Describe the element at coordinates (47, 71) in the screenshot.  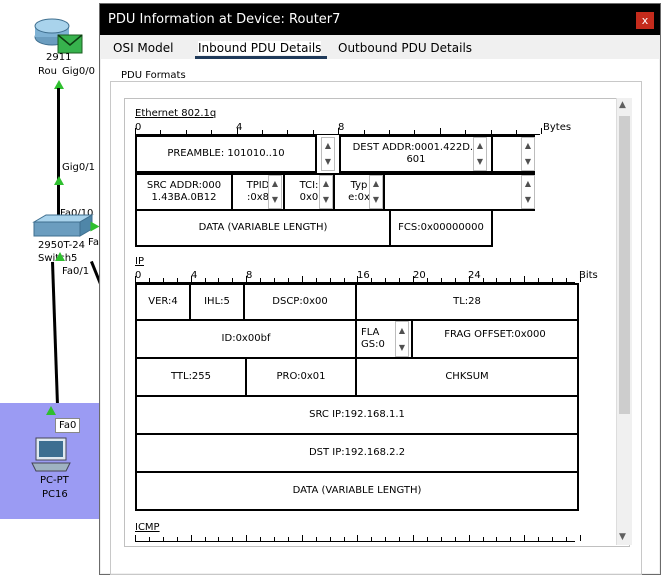
I see `router-name-label: Rou` at that location.